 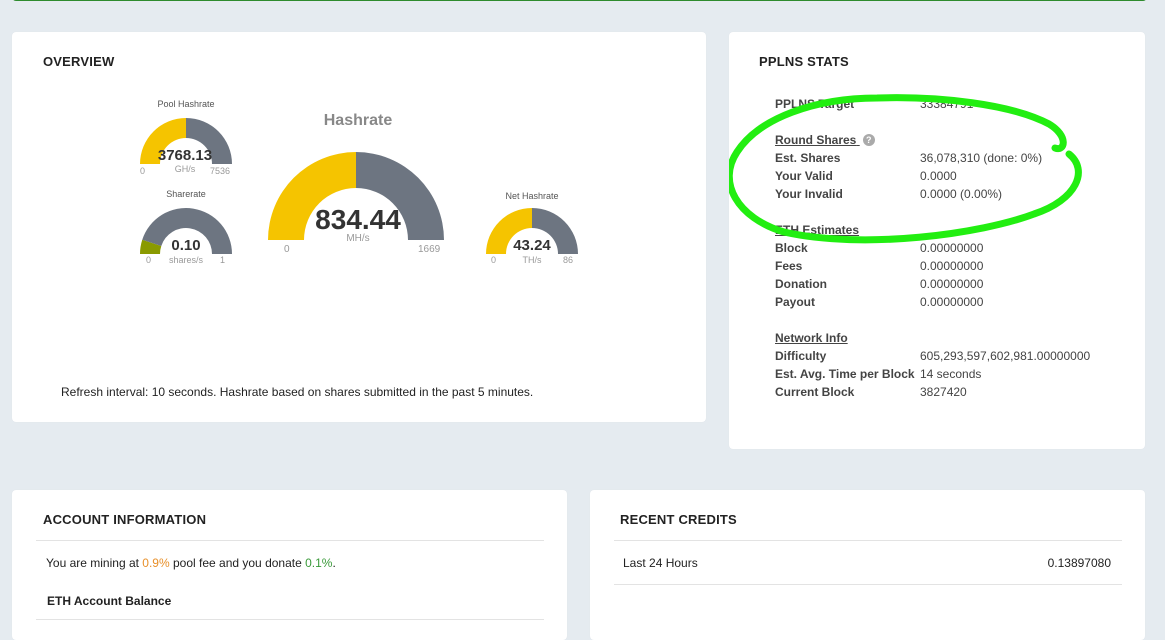 What do you see at coordinates (879, 302) in the screenshot?
I see `eth-row: Payout 0.00000000` at bounding box center [879, 302].